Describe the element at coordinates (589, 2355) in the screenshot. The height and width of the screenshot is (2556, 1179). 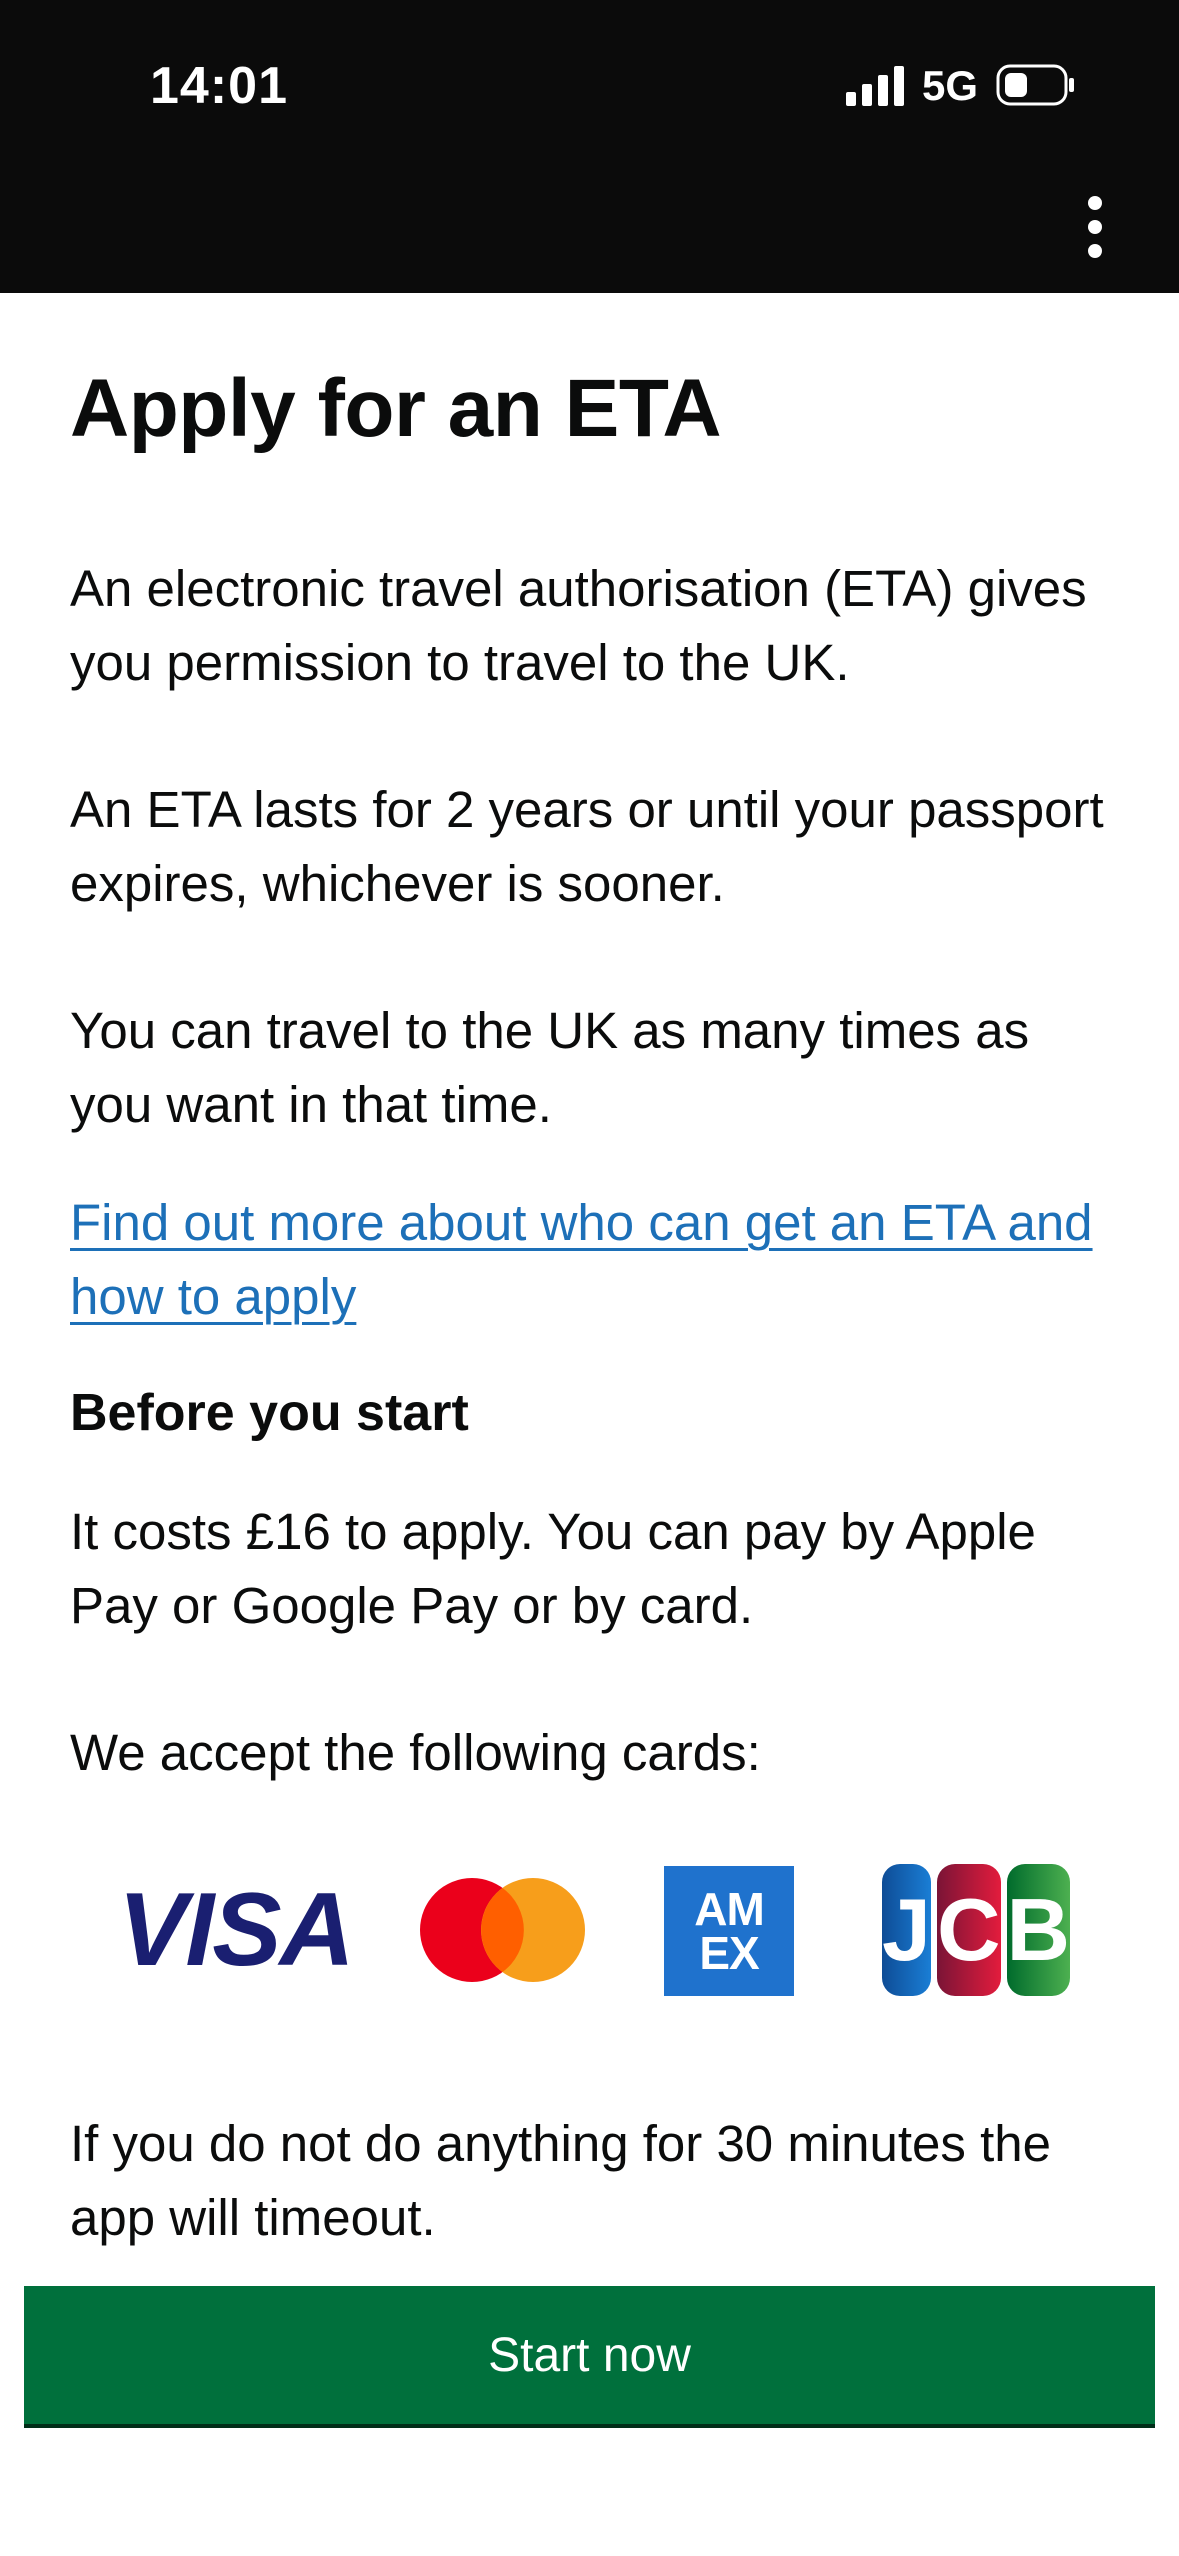
I see `start-now-button: Start now` at that location.